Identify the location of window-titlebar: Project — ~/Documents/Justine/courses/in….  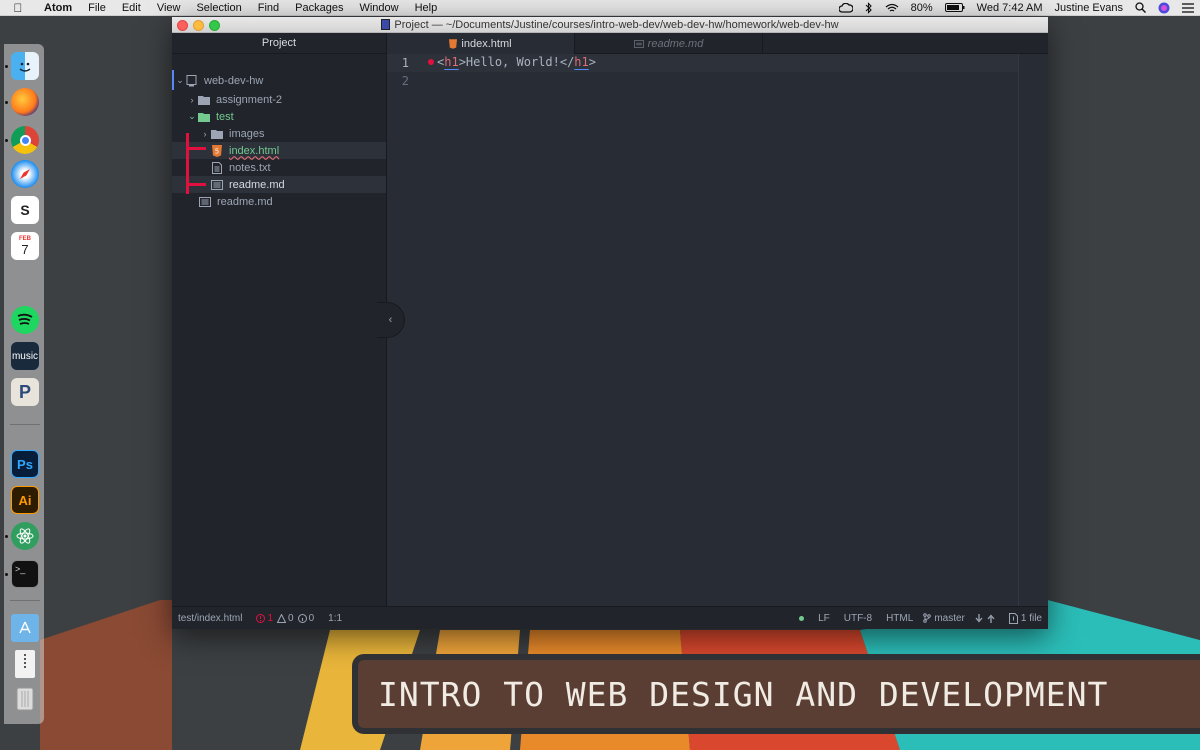
(610, 25).